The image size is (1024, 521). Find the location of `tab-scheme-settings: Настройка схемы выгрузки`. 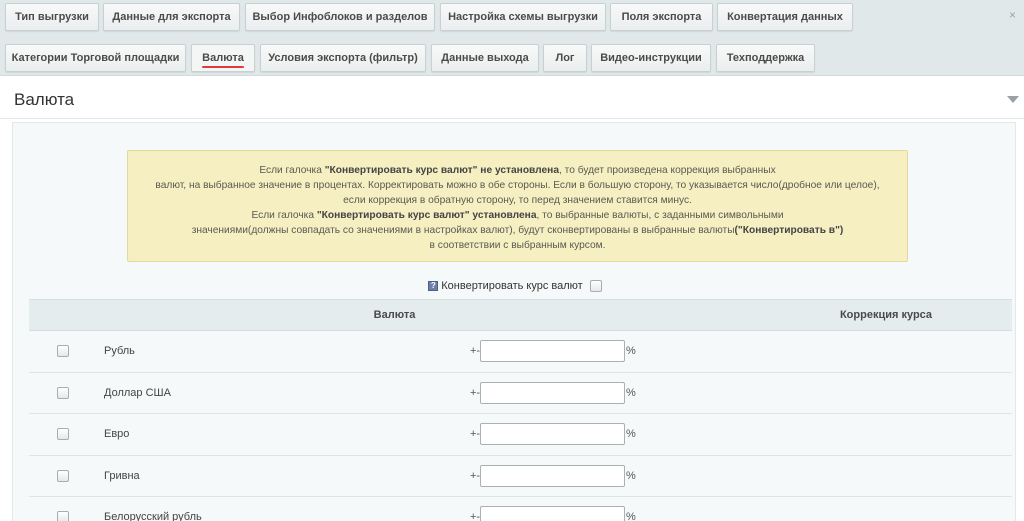

tab-scheme-settings: Настройка схемы выгрузки is located at coordinates (523, 17).